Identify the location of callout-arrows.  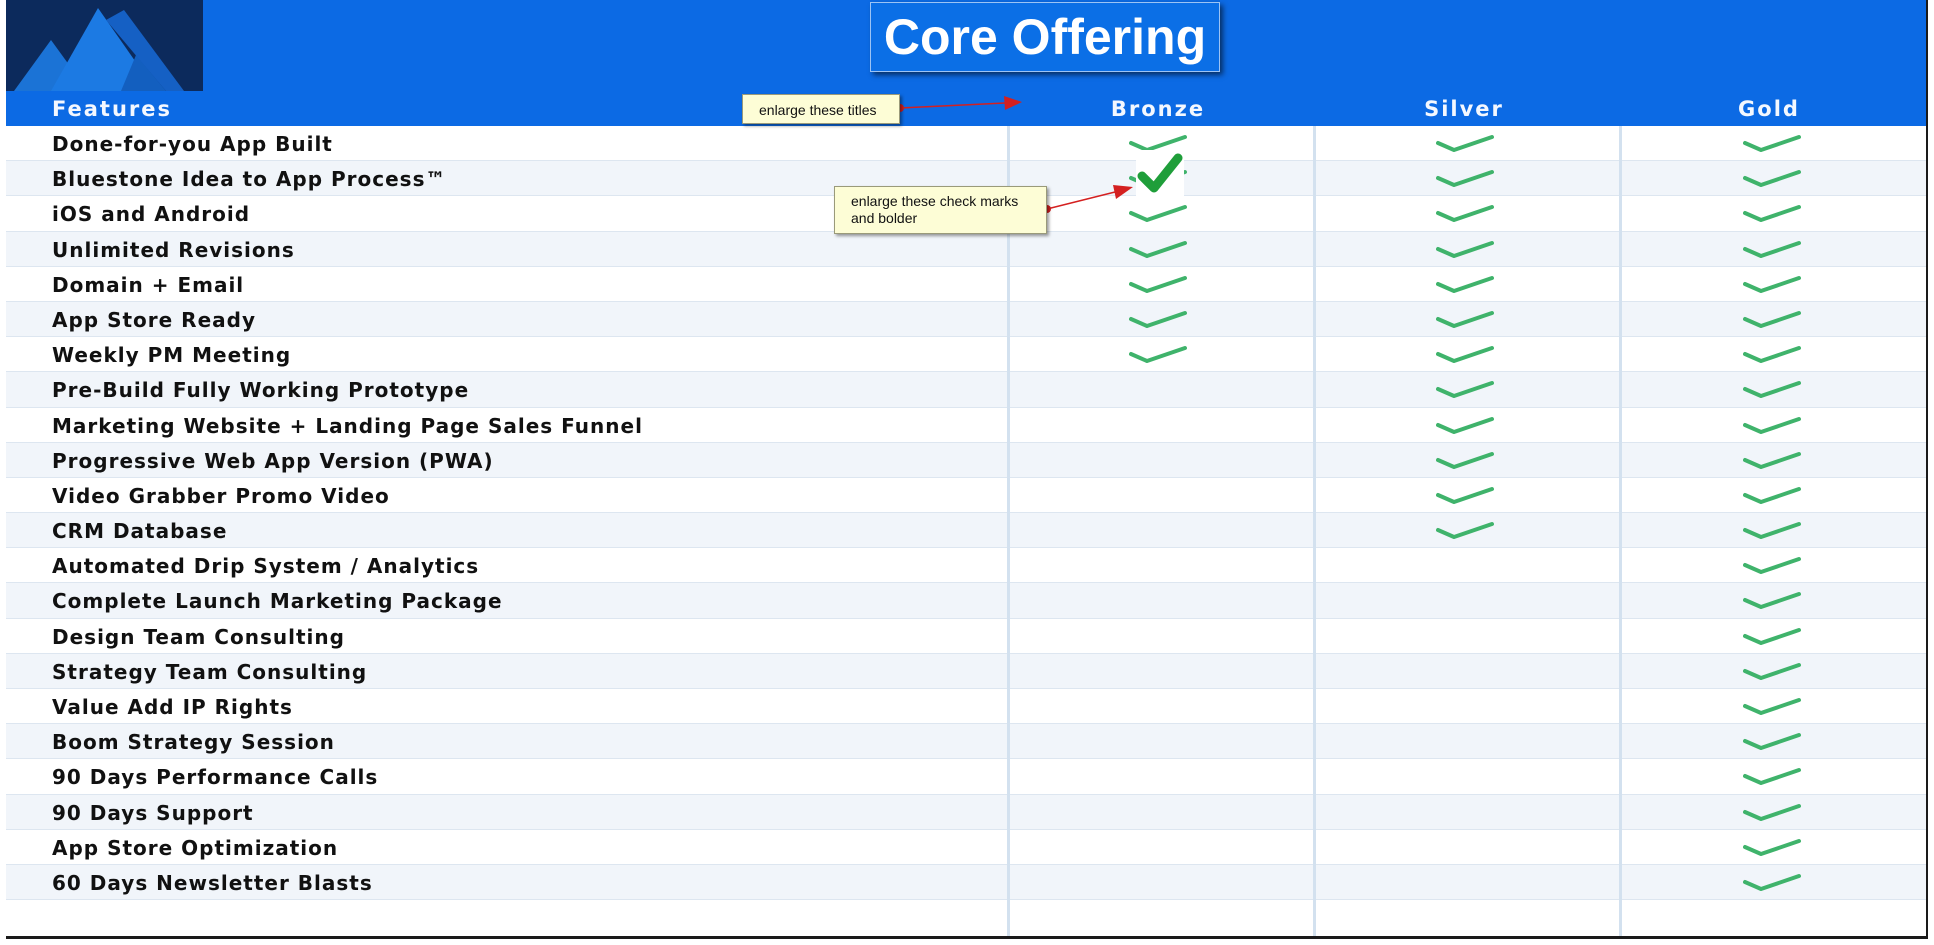
(1014, 154).